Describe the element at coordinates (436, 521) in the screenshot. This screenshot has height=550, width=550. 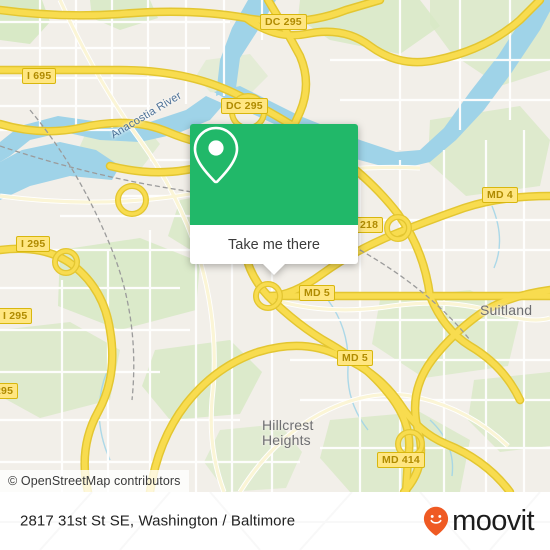
I see `moovit-pin-smile-icon` at that location.